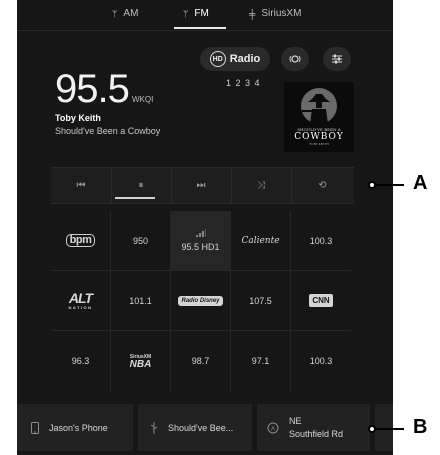 The width and height of the screenshot is (440, 455). I want to click on repeat-icon: ⟲, so click(322, 185).